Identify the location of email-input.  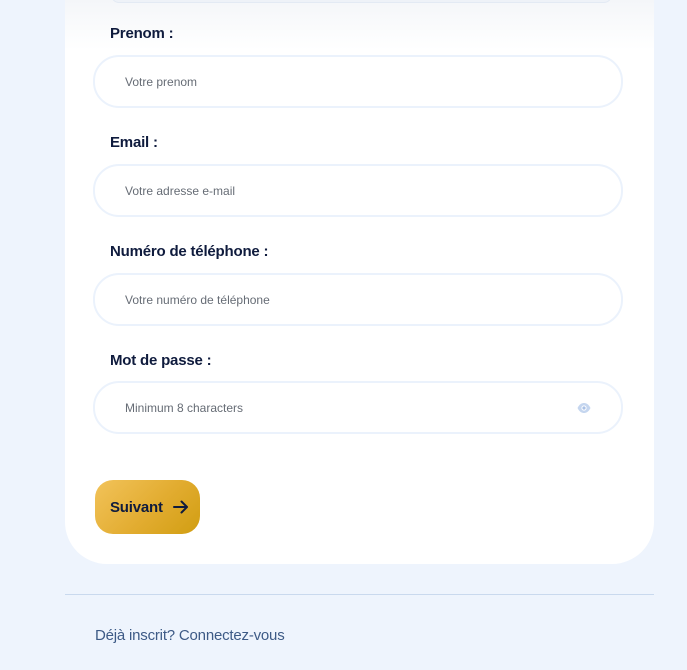
(345, 190).